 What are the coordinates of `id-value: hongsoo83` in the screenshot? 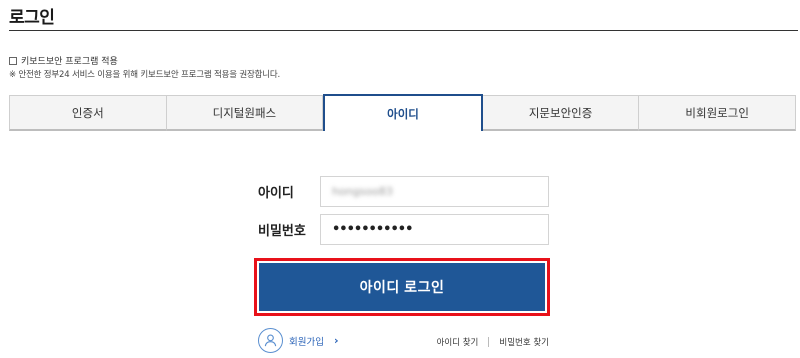 It's located at (362, 191).